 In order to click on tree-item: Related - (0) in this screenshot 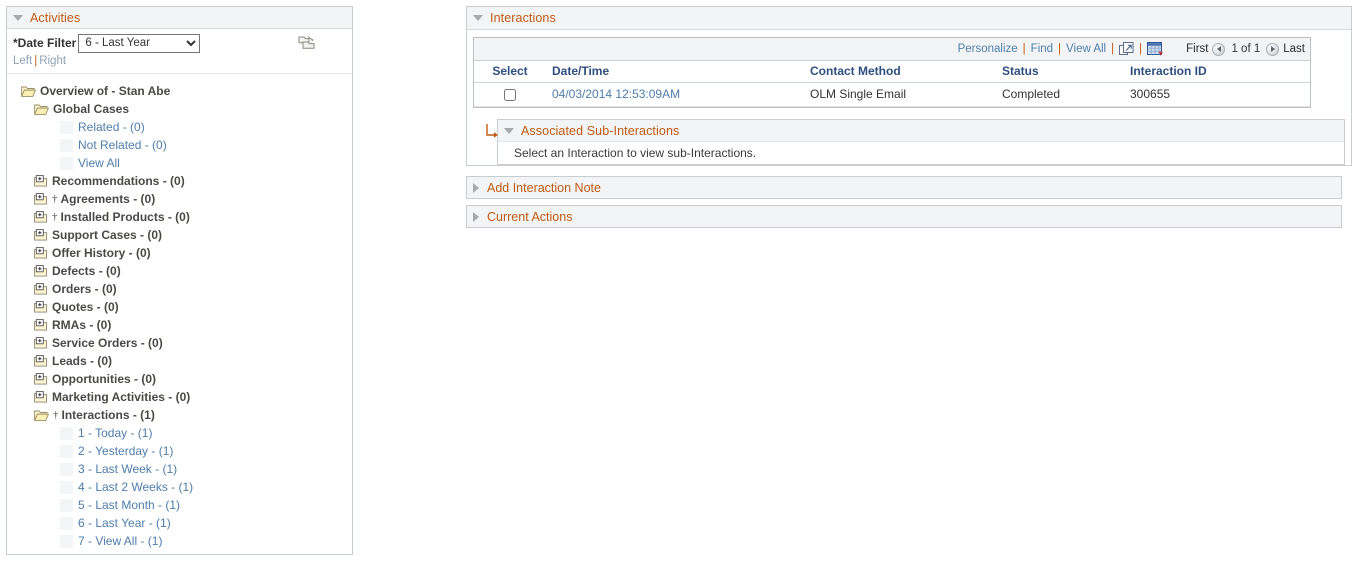, I will do `click(179, 127)`.